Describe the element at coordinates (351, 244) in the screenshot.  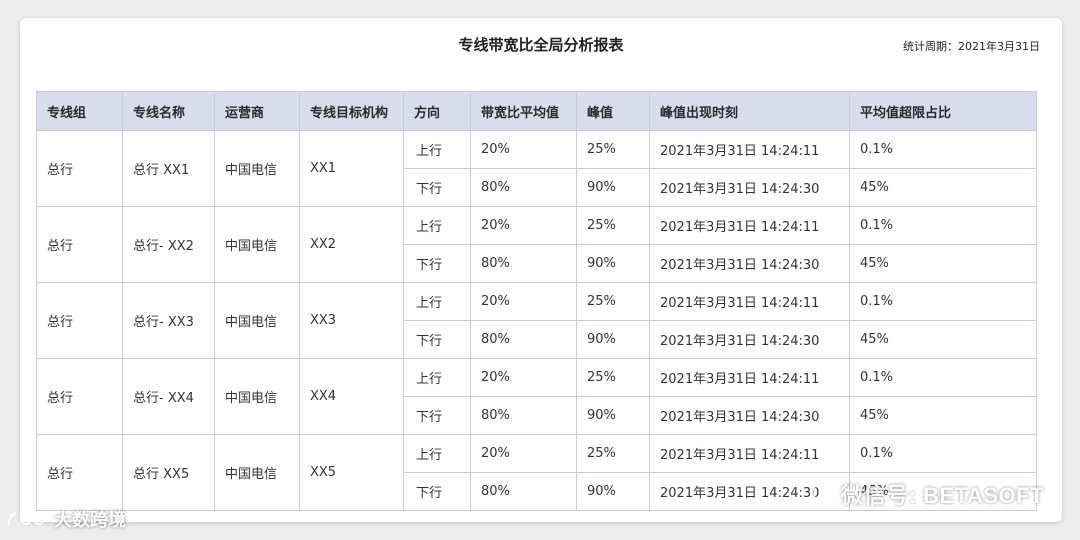
I see `cell-target: XX2` at that location.